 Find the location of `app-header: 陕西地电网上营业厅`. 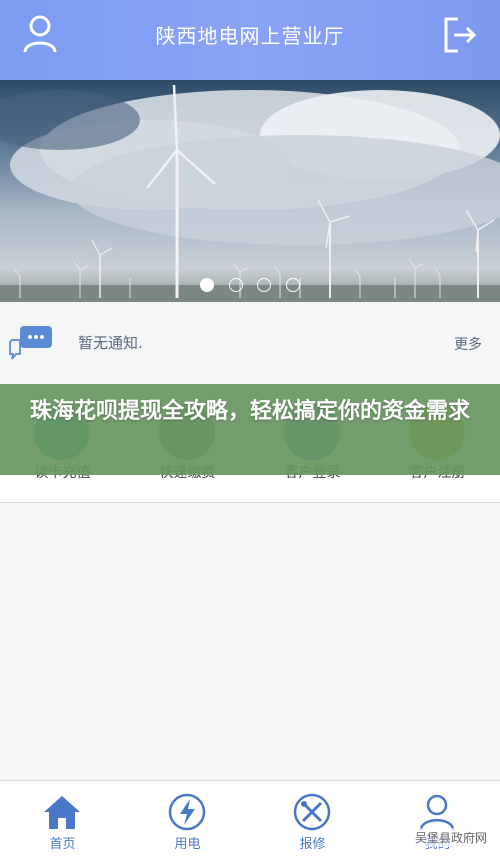

app-header: 陕西地电网上营业厅 is located at coordinates (250, 40).